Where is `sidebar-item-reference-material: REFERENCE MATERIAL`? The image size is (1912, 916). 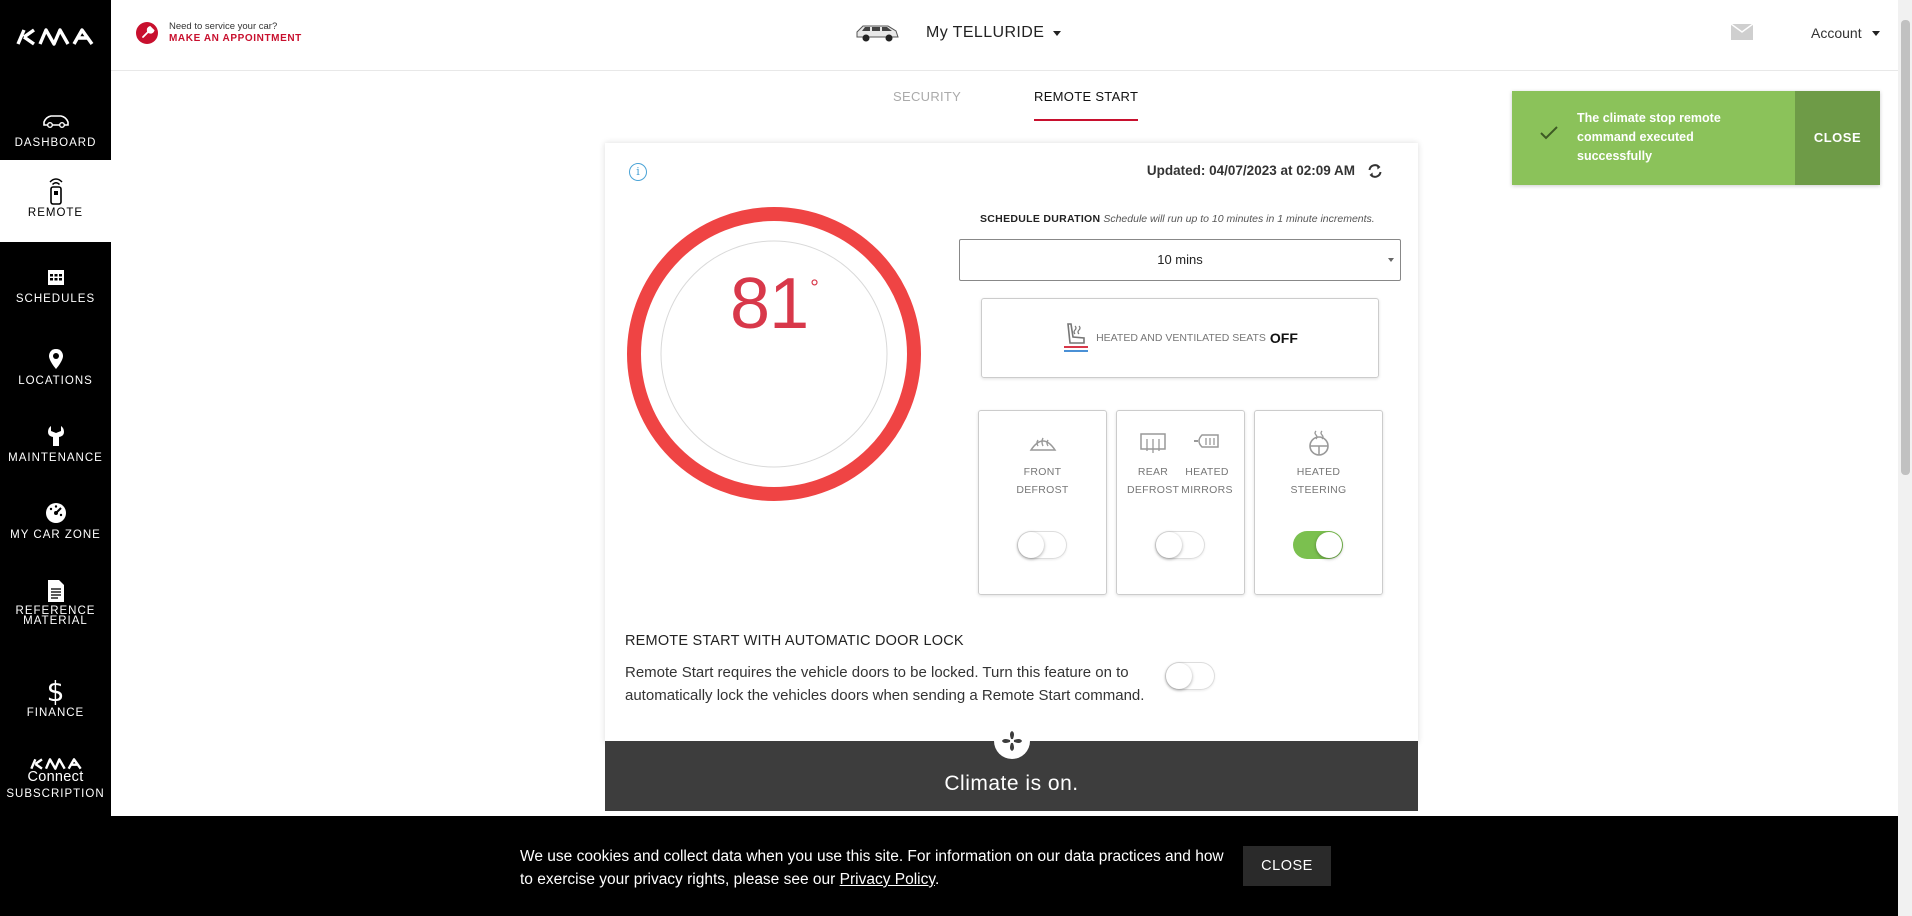 sidebar-item-reference-material: REFERENCE MATERIAL is located at coordinates (55, 601).